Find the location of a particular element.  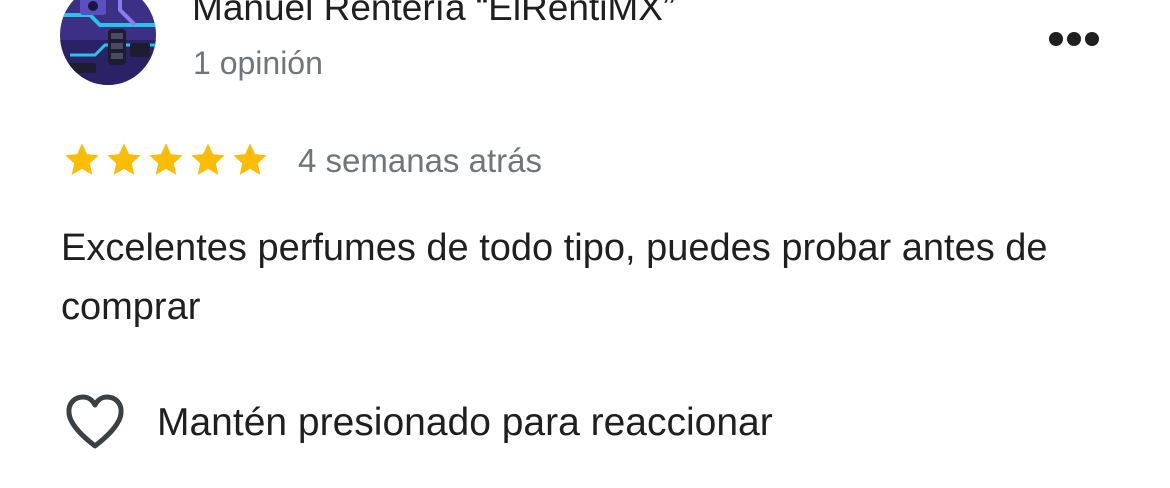

react-label: Mantén presionado para reaccionar is located at coordinates (465, 422).